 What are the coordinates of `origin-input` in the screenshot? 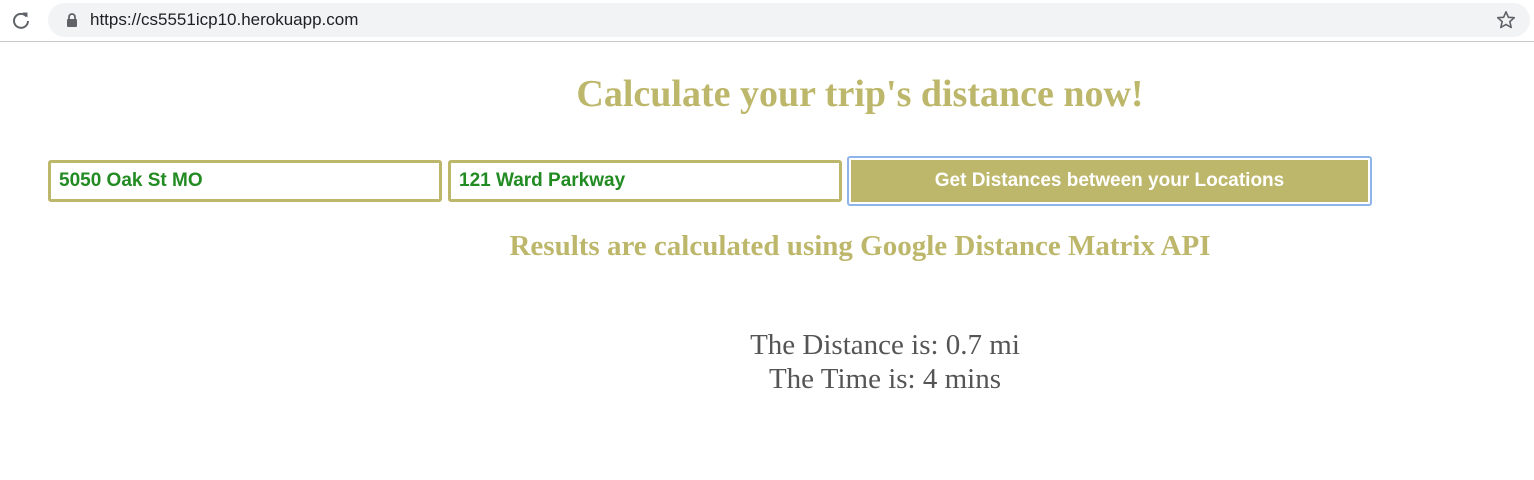 It's located at (245, 181).